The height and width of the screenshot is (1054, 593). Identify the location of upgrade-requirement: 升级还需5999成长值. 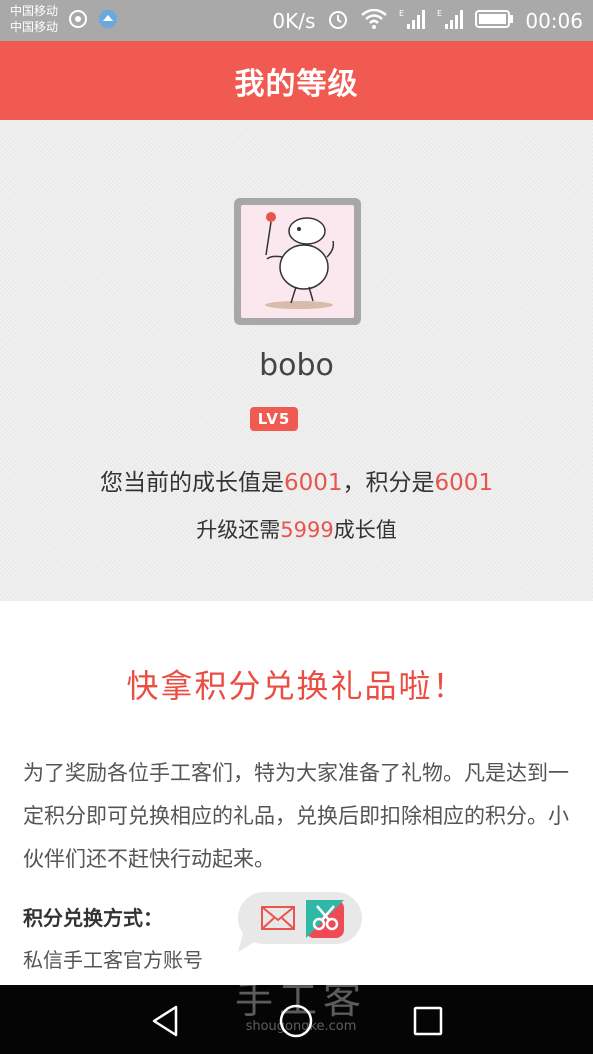
(296, 529).